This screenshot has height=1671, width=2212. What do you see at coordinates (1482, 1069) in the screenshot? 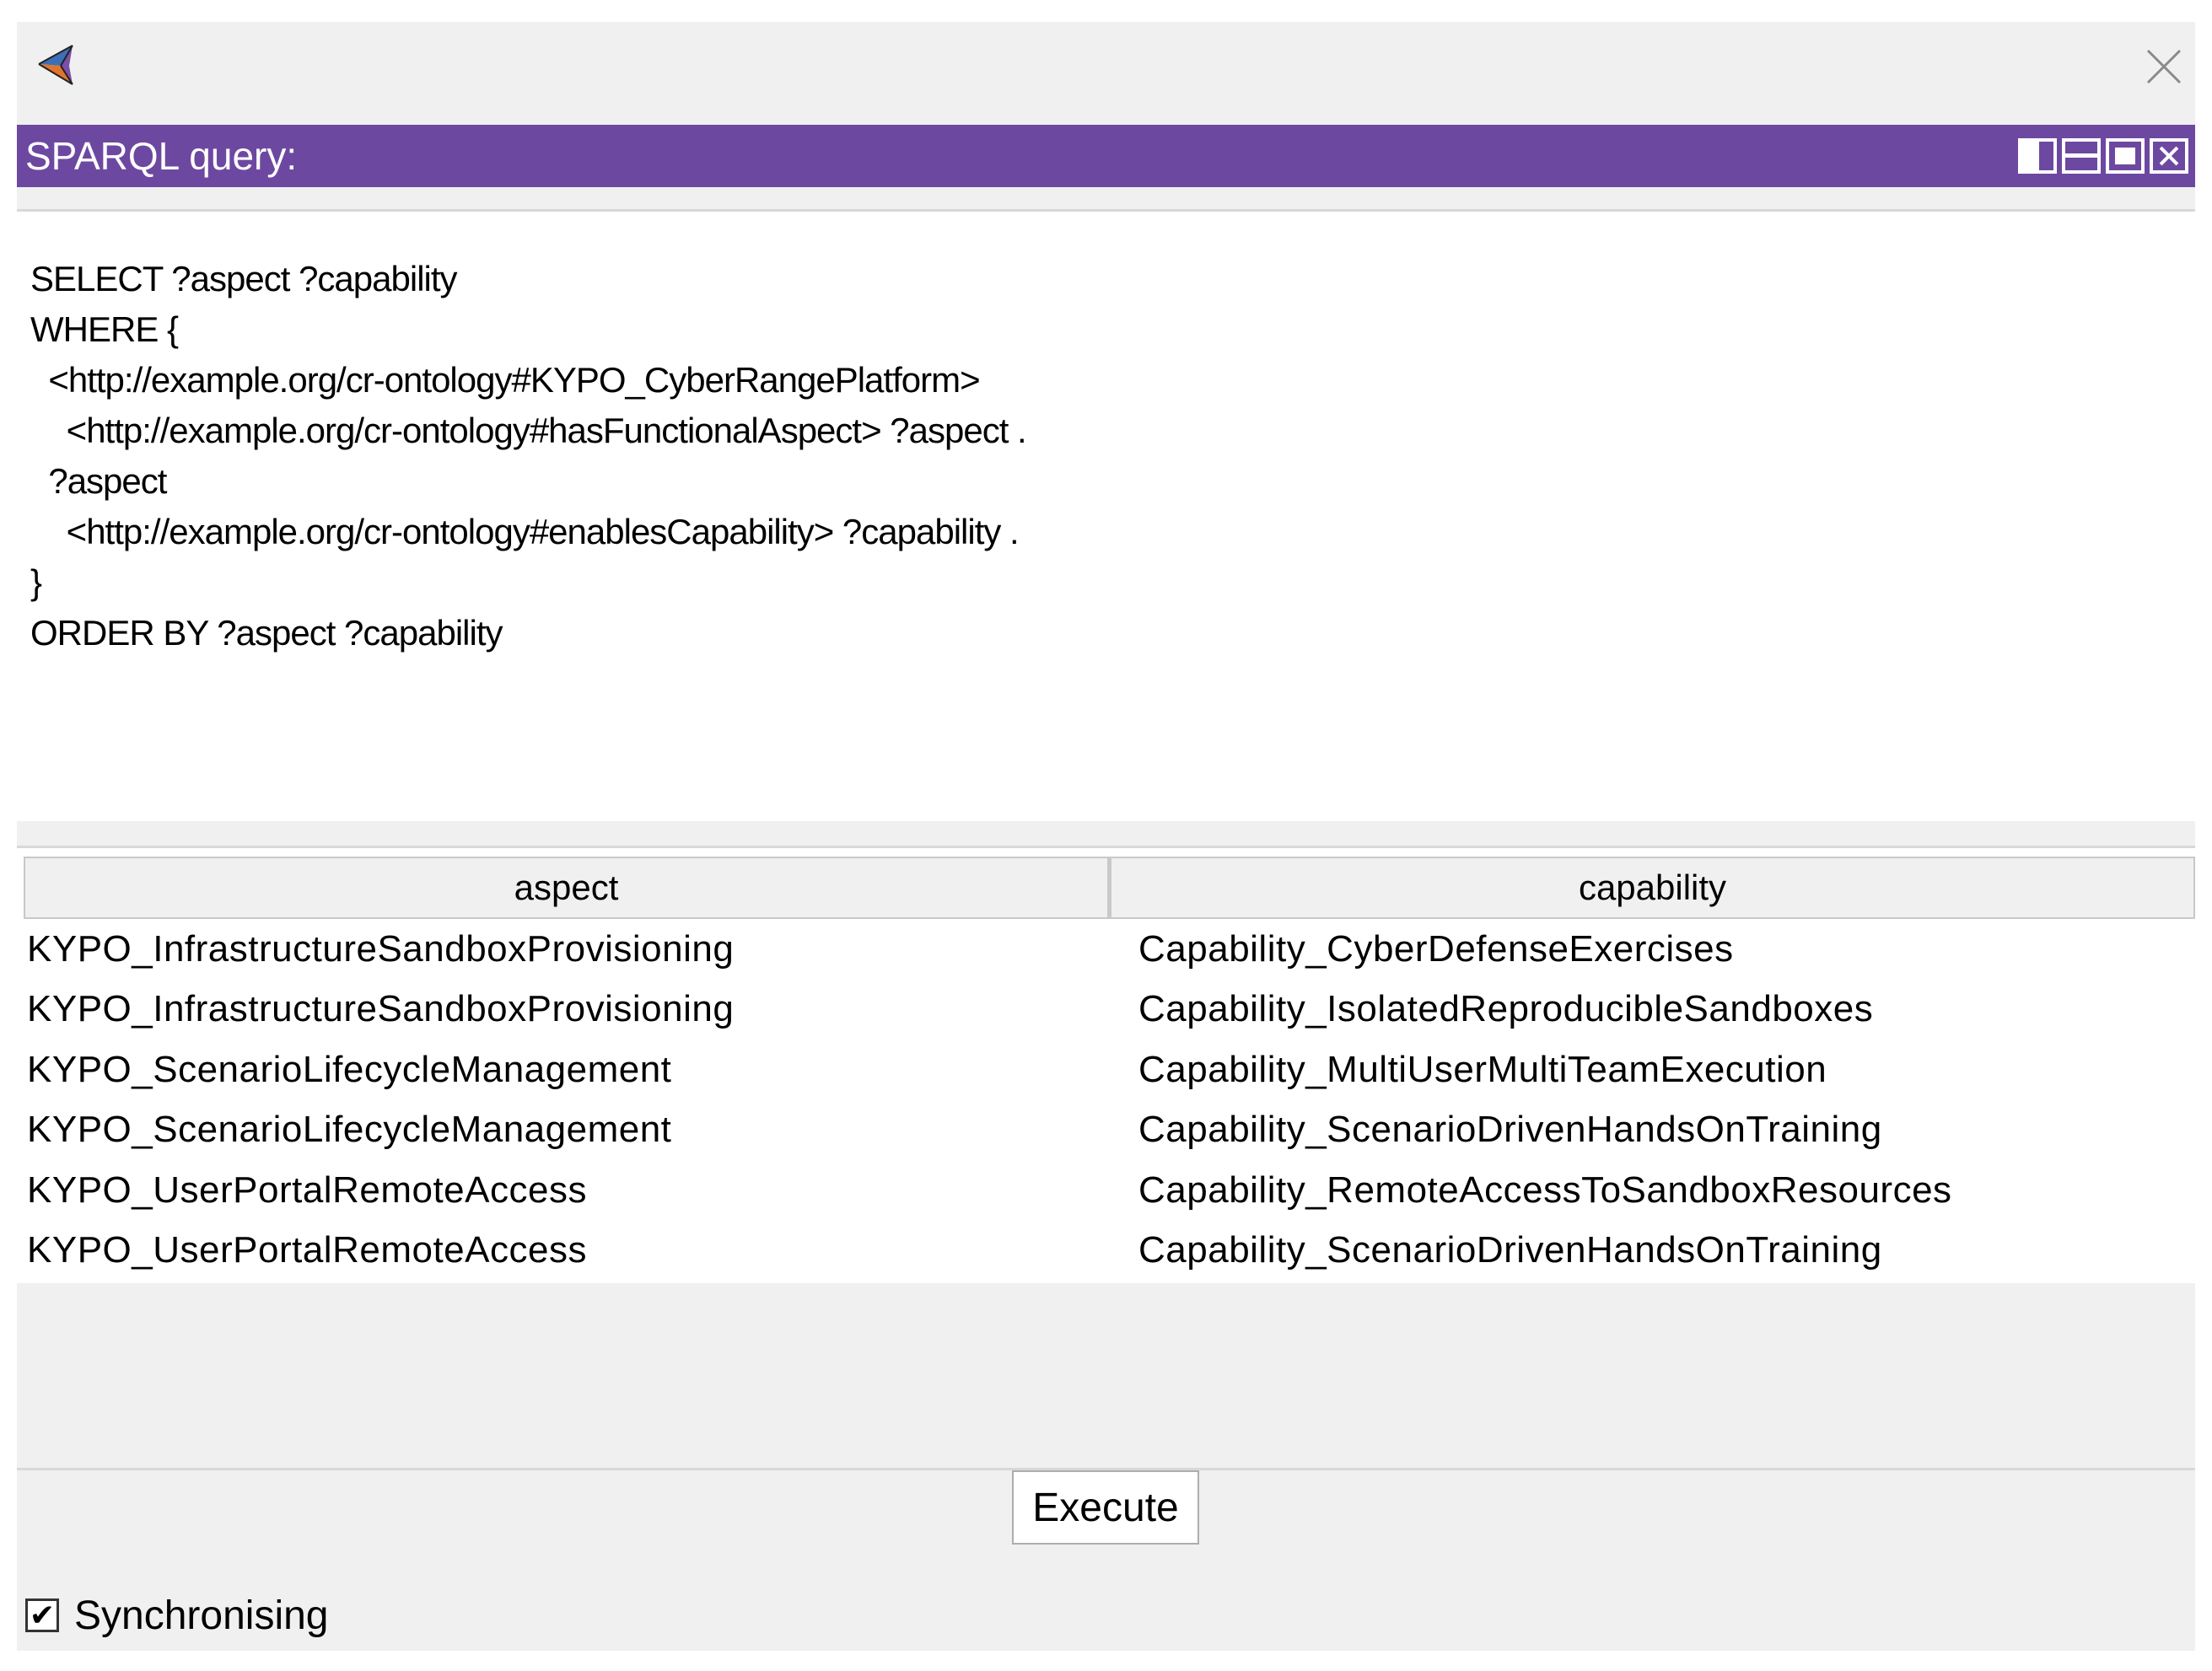
I see `capability-cell: Capability_MultiUserMultiTeamExecution` at bounding box center [1482, 1069].